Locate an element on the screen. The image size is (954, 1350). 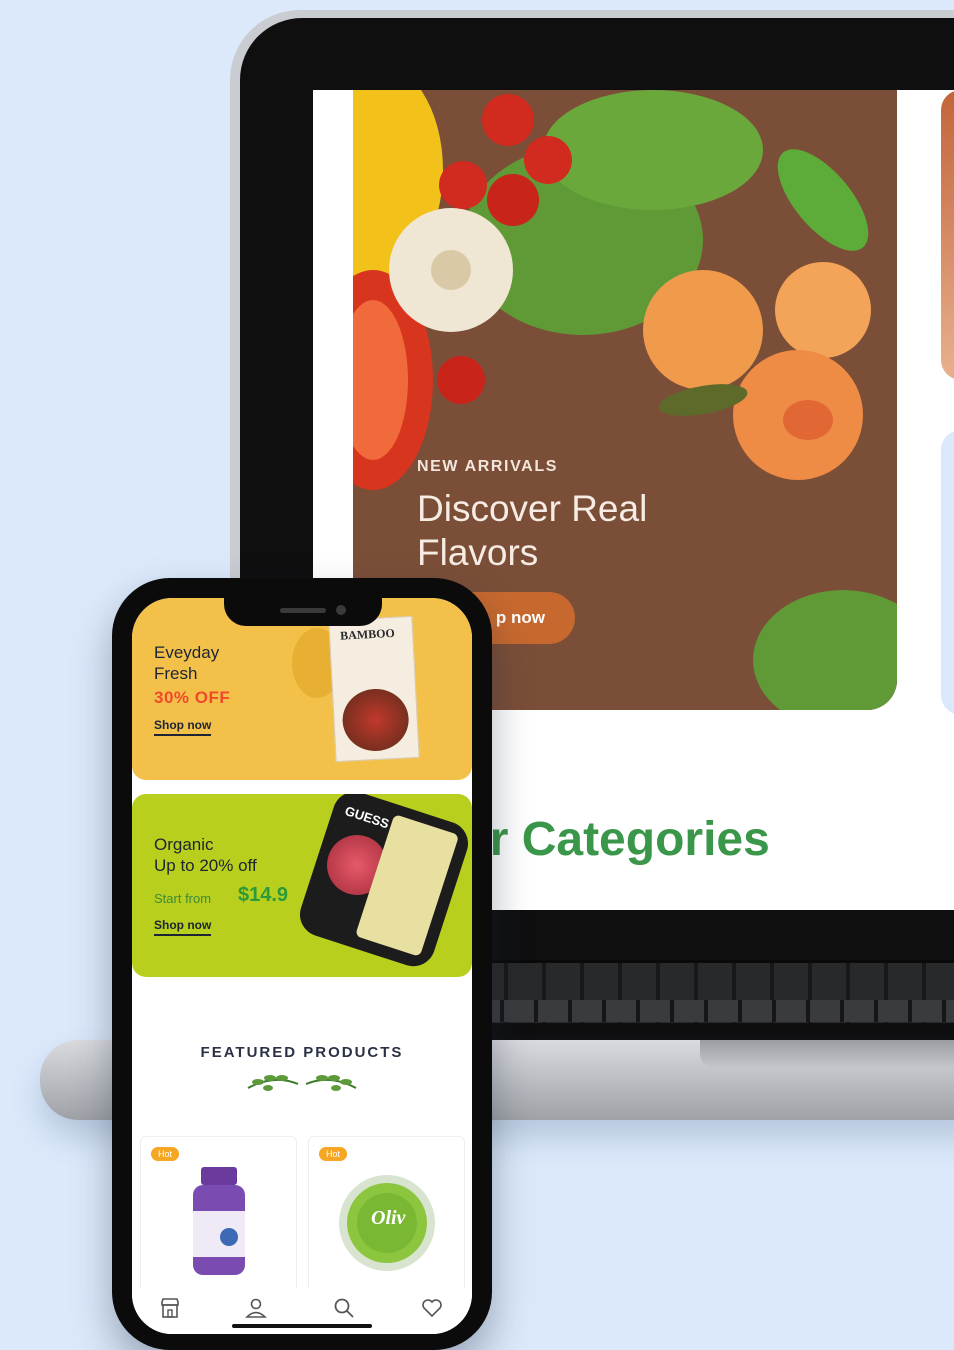
banner-price: $14.9 is located at coordinates (263, 895).